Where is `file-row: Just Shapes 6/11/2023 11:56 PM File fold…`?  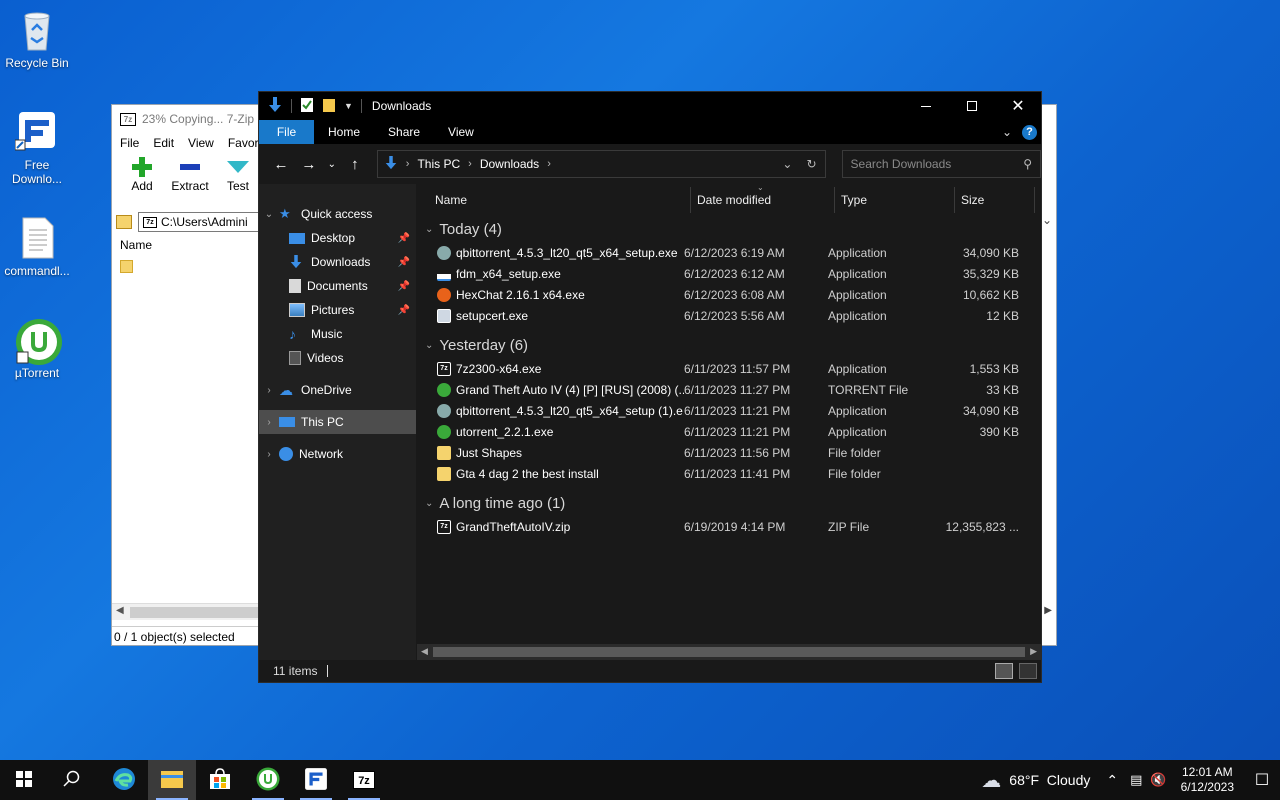
file-row: Just Shapes 6/11/2023 11:56 PM File fold… is located at coordinates (729, 452).